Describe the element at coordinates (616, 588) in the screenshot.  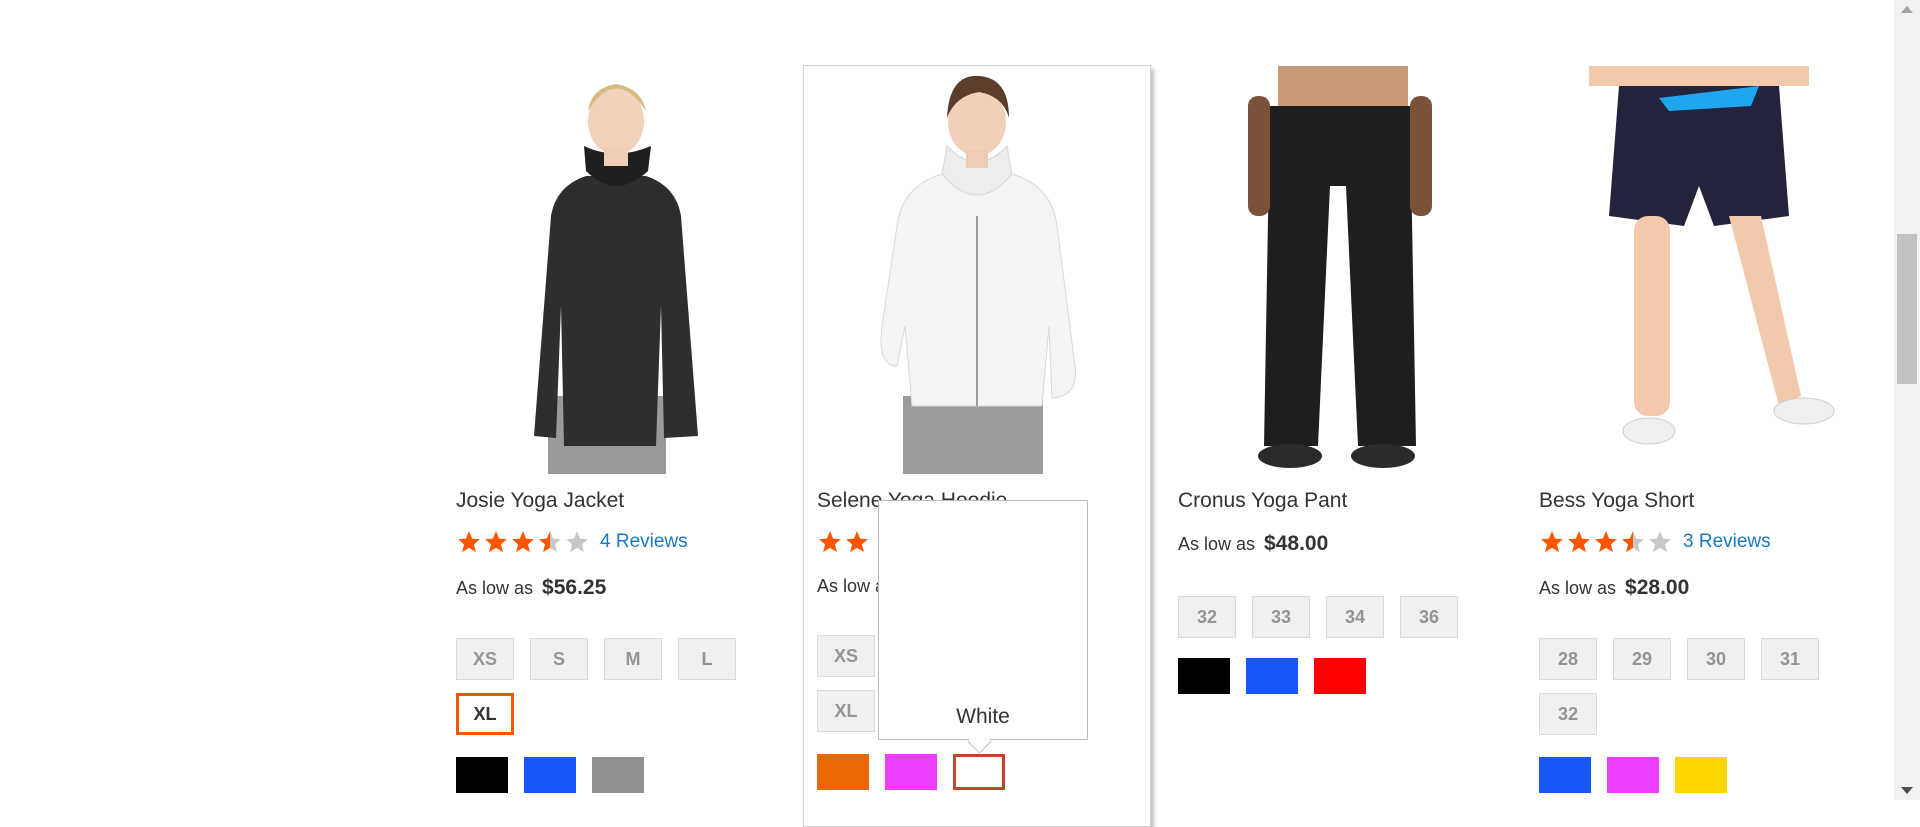
I see `price-box: As low as $56.25` at that location.